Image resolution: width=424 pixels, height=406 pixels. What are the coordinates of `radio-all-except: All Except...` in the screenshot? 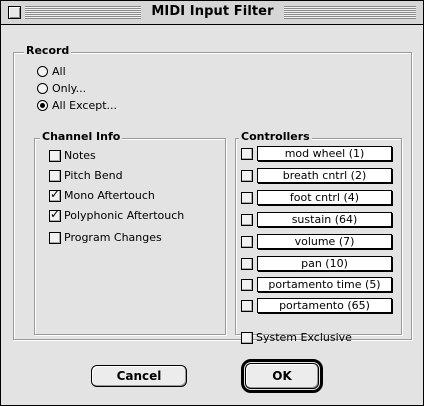 It's located at (77, 105).